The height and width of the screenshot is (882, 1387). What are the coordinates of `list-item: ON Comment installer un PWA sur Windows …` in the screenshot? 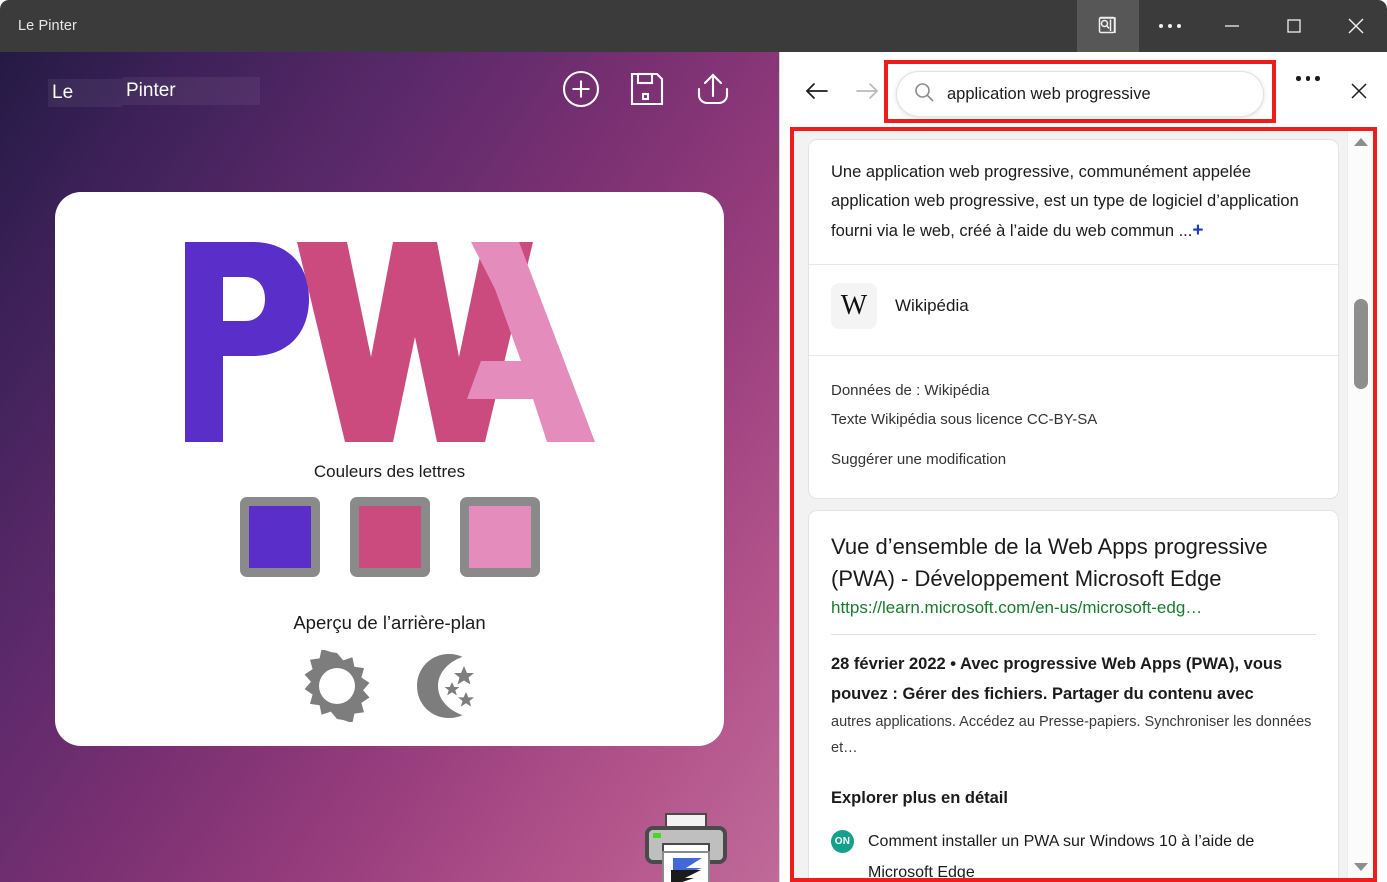 It's located at (1073, 852).